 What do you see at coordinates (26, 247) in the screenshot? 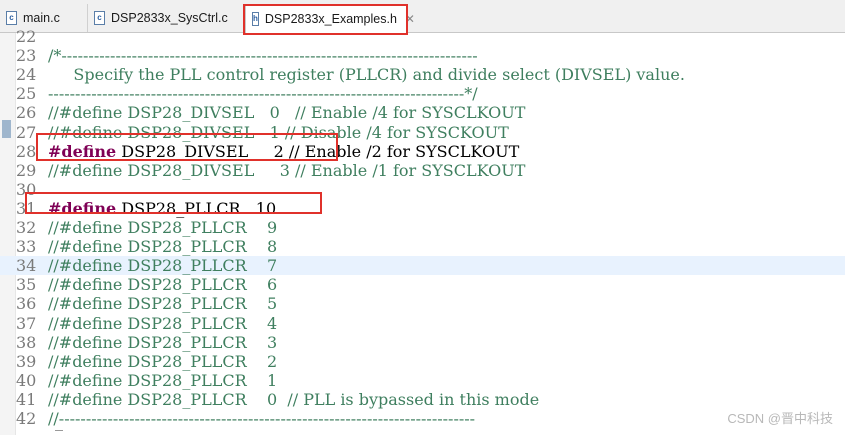
I see `line-number: 33` at bounding box center [26, 247].